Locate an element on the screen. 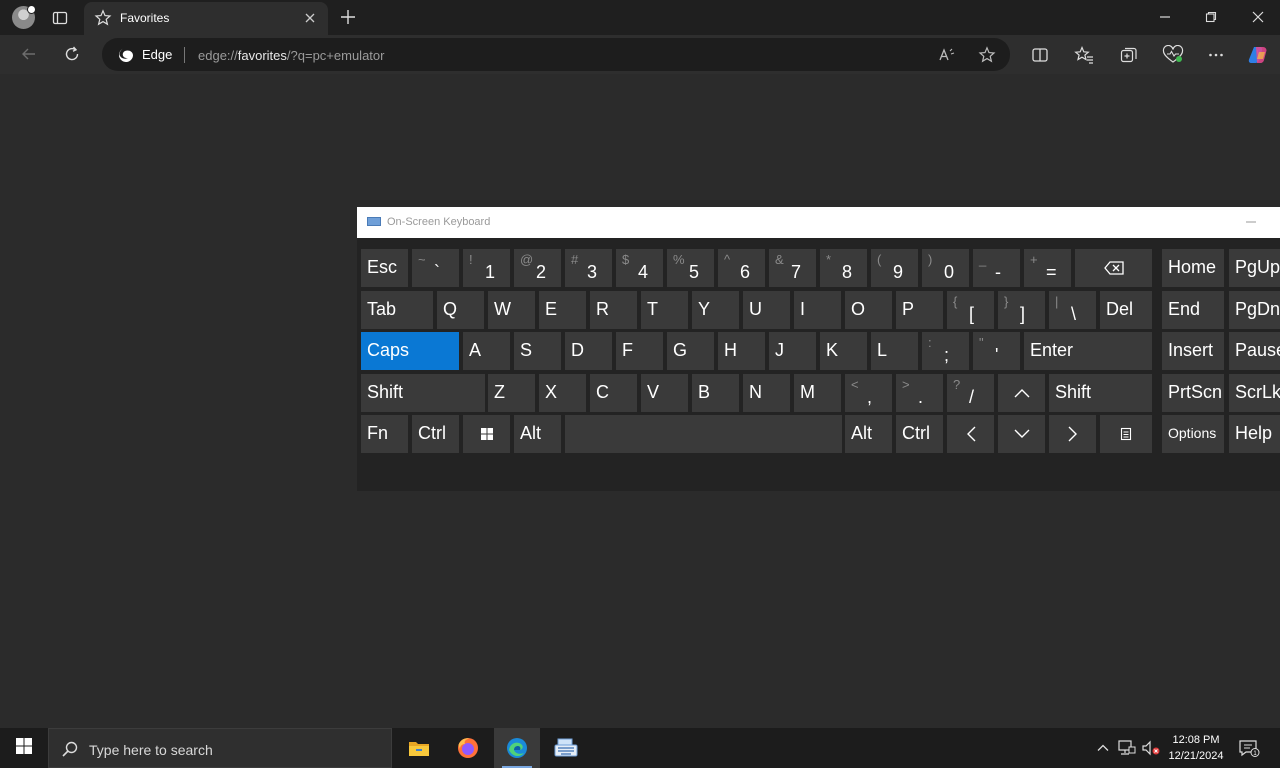  close-window-button is located at coordinates (1258, 17).